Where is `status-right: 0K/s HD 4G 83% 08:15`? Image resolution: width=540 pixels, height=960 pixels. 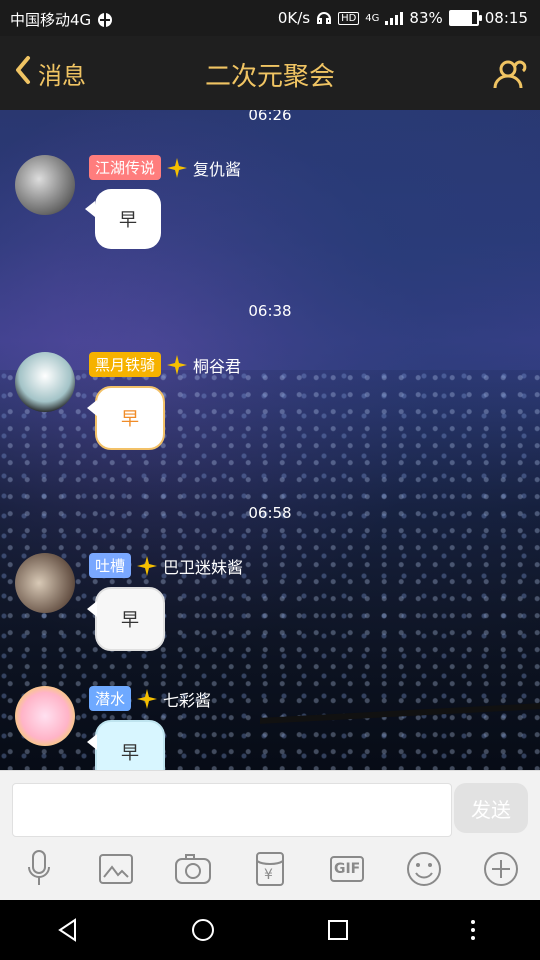 status-right: 0K/s HD 4G 83% 08:15 is located at coordinates (403, 18).